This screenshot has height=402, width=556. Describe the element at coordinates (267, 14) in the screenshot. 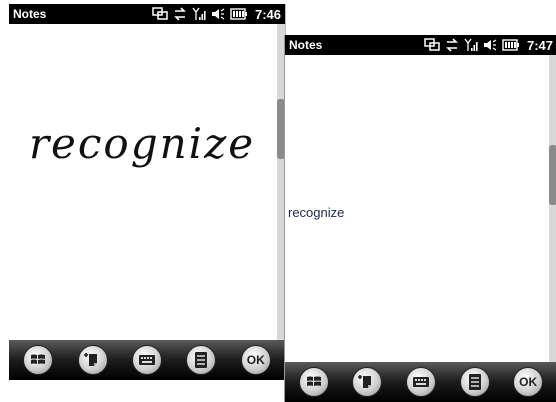

I see `clock: 7:46` at that location.